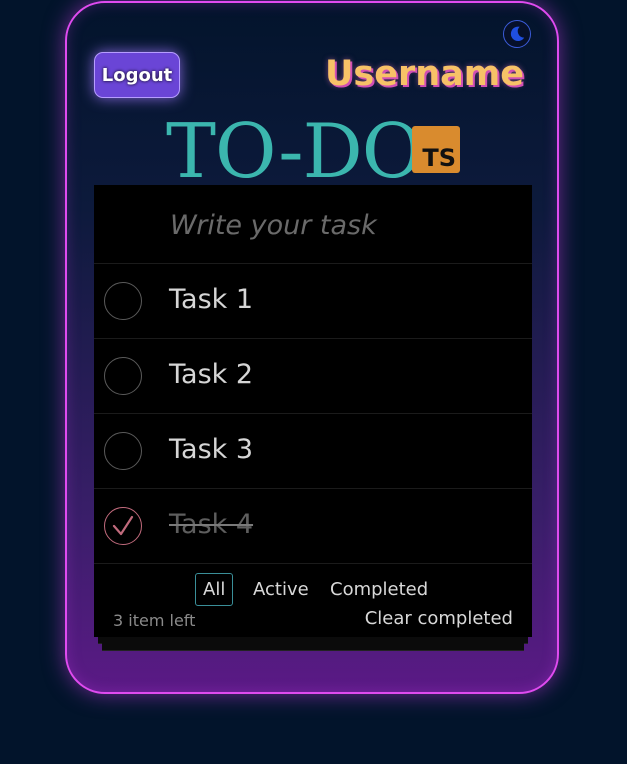 Image resolution: width=627 pixels, height=764 pixels. I want to click on app-title: TO-DO, so click(294, 151).